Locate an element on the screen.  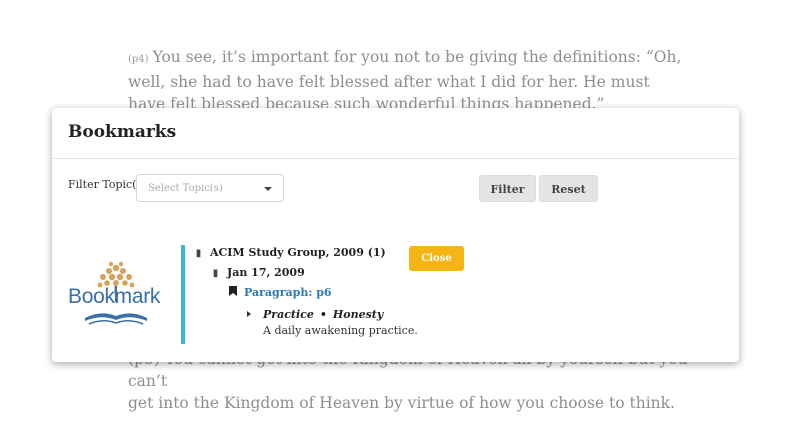
filter-topics-label: Filter Topic(s) is located at coordinates (107, 184).